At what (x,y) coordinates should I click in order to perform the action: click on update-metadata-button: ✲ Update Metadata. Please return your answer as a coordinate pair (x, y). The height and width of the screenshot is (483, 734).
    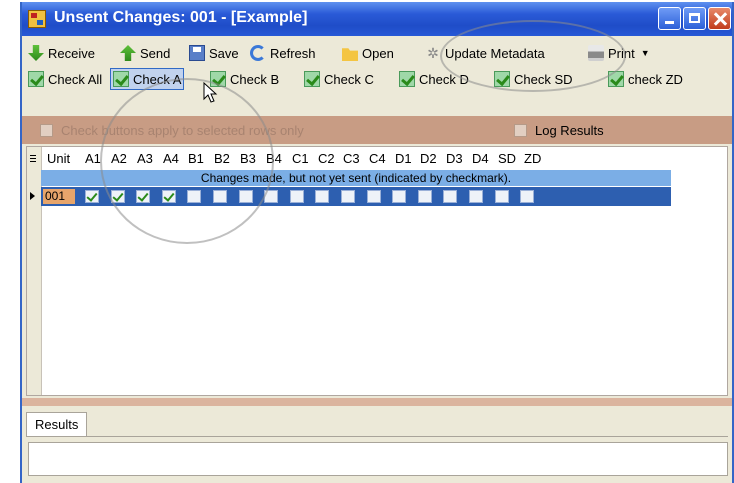
    Looking at the image, I should click on (485, 53).